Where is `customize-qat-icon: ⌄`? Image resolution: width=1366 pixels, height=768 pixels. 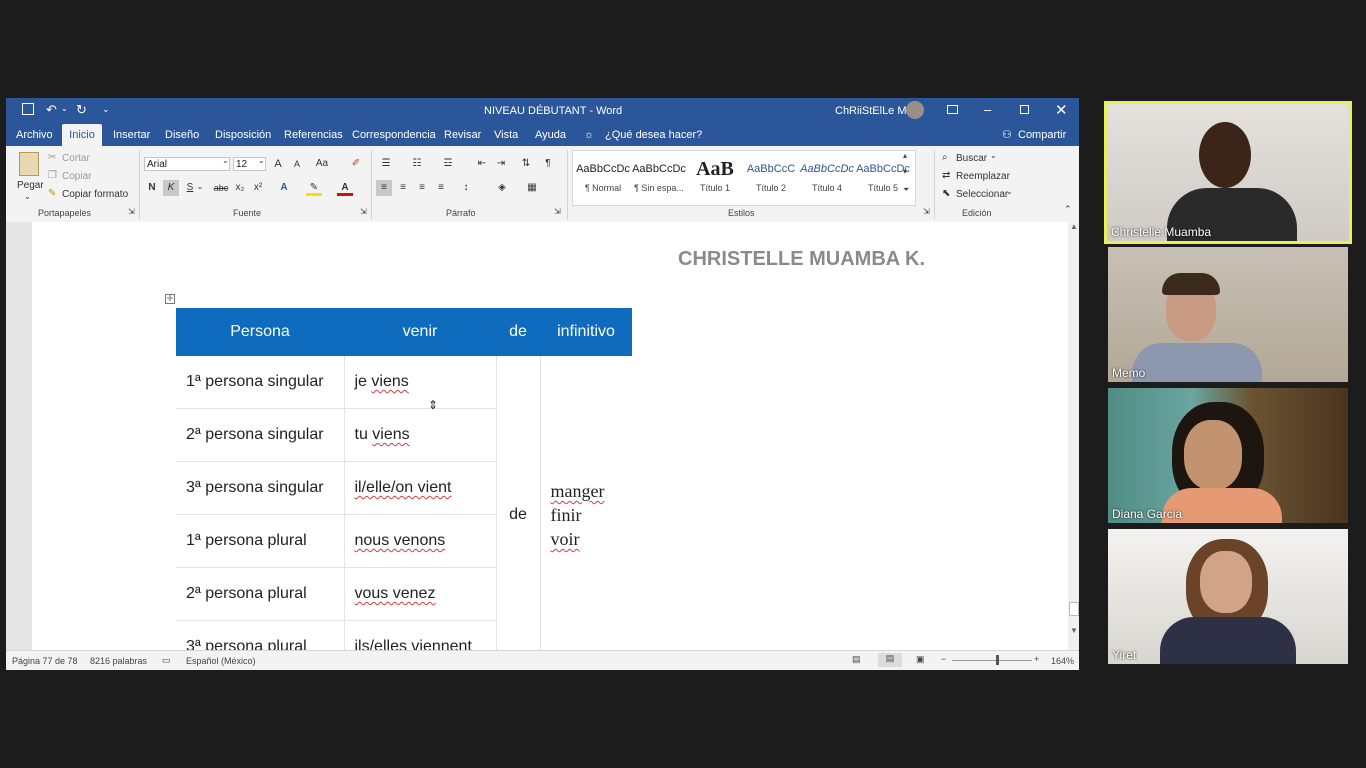 customize-qat-icon: ⌄ is located at coordinates (106, 109).